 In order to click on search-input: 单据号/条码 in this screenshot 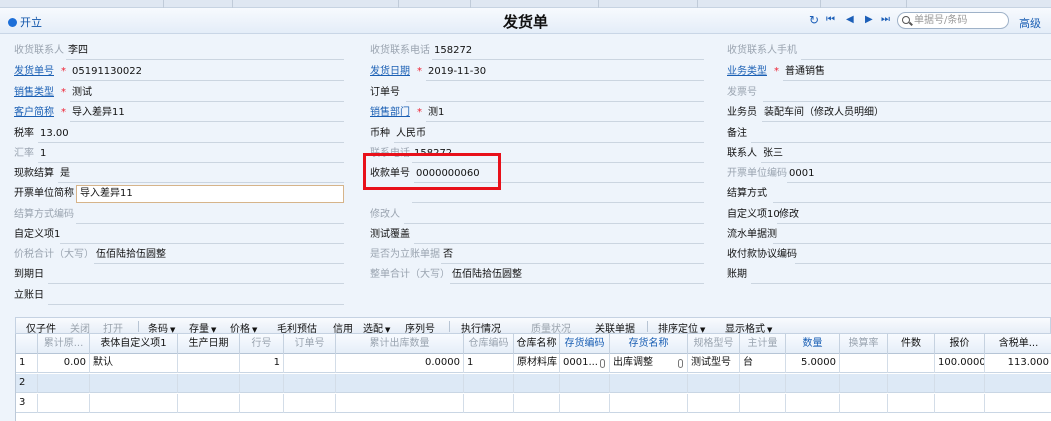, I will do `click(953, 20)`.